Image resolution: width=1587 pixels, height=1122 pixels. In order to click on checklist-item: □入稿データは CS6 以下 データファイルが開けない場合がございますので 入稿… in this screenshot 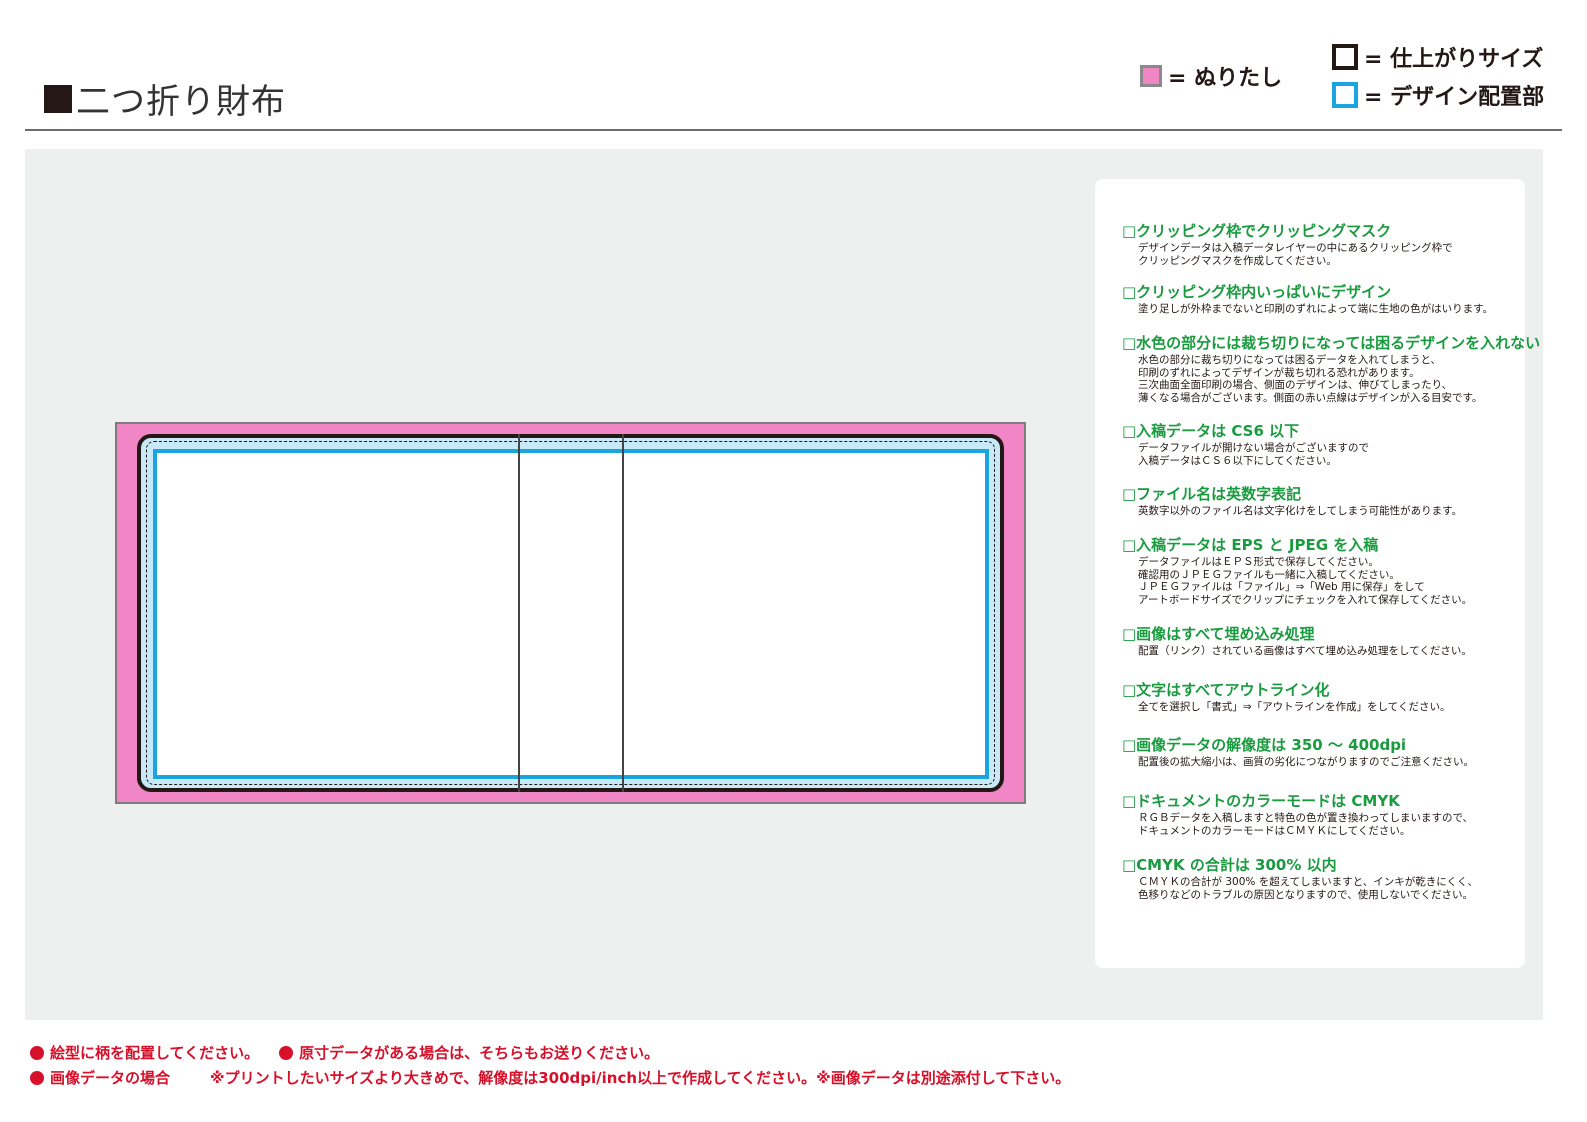, I will do `click(1245, 444)`.